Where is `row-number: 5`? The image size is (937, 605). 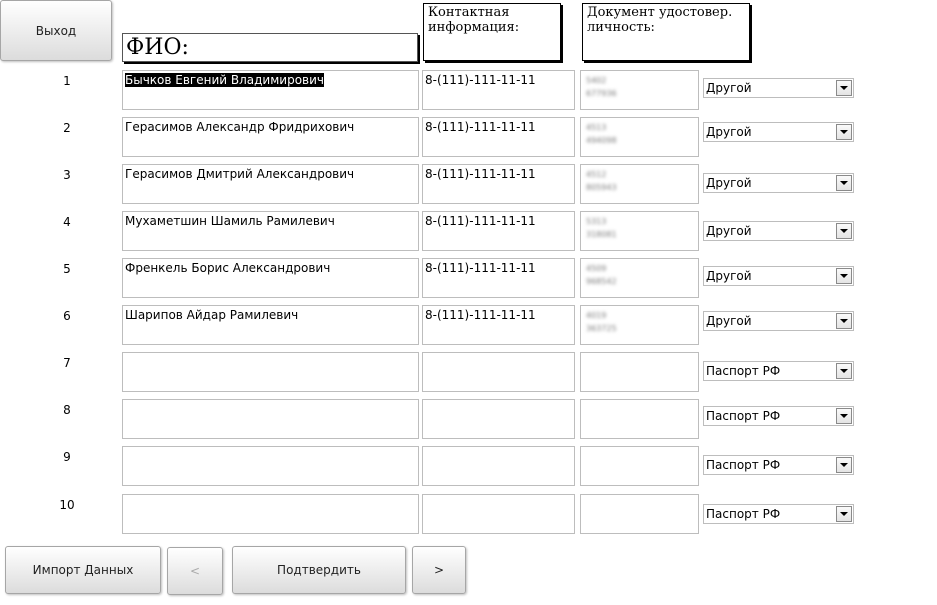
row-number: 5 is located at coordinates (67, 269).